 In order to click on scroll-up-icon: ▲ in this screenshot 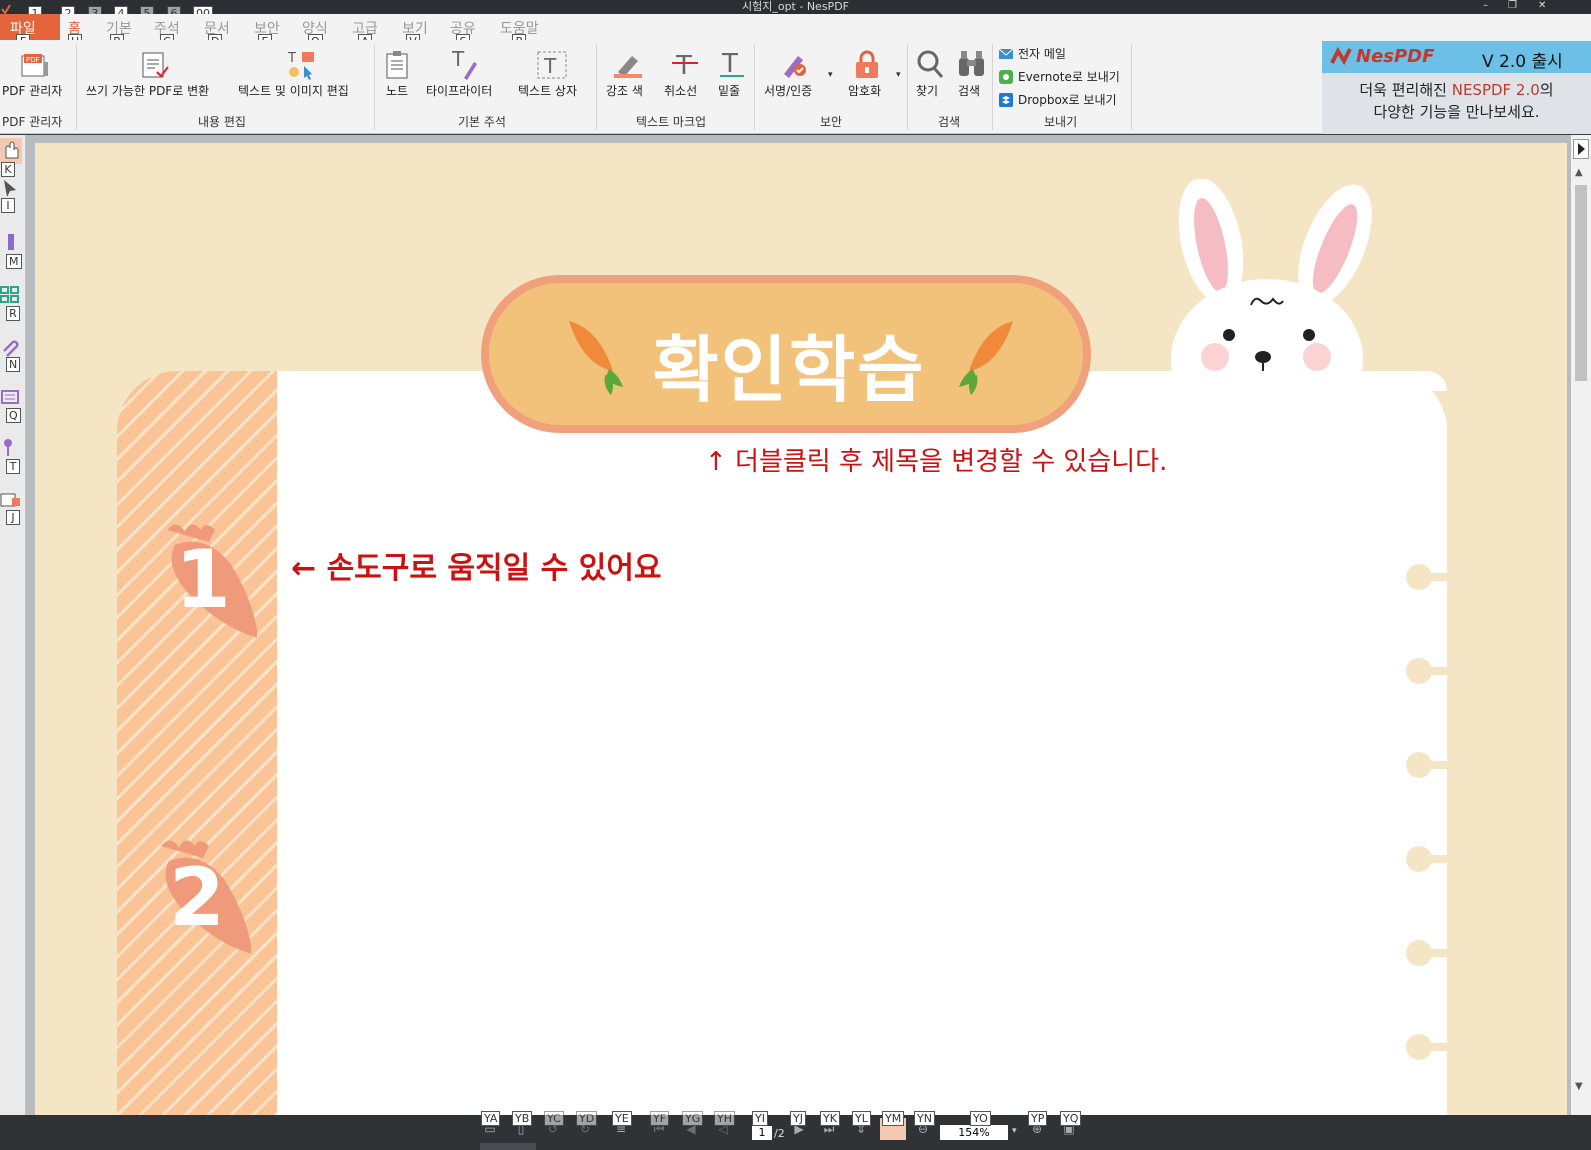, I will do `click(1579, 172)`.